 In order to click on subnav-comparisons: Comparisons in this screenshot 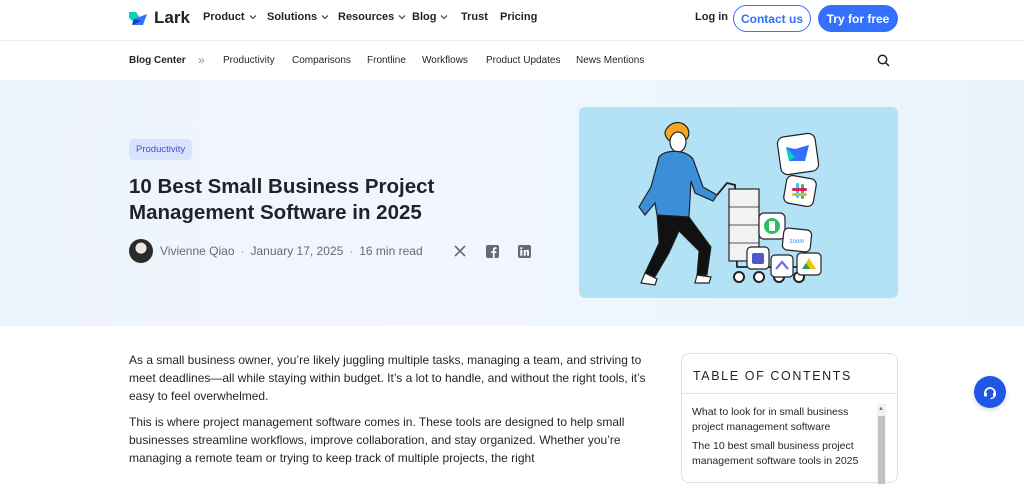, I will do `click(321, 60)`.